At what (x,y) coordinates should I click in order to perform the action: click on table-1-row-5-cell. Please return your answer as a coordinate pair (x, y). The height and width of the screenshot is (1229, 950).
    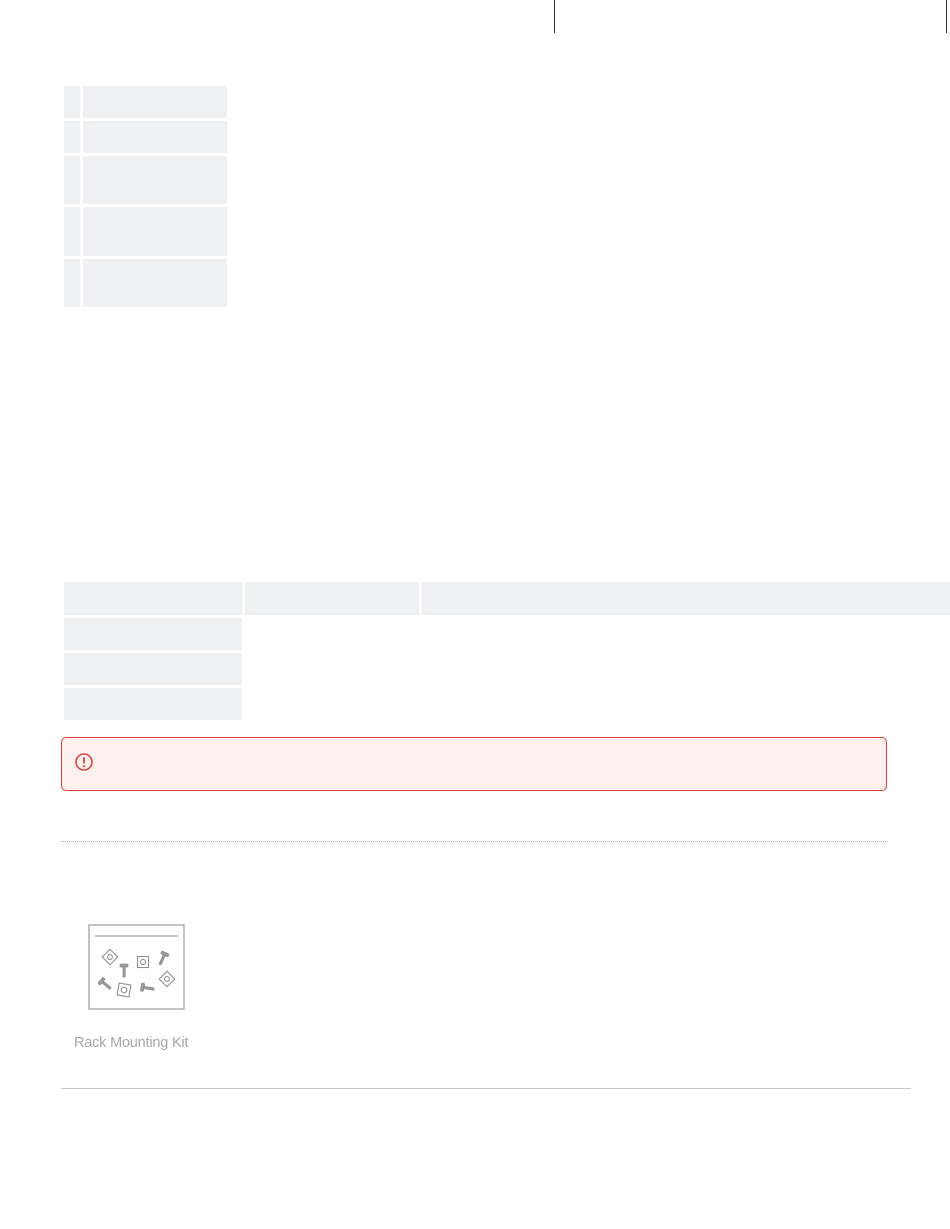
    Looking at the image, I should click on (155, 283).